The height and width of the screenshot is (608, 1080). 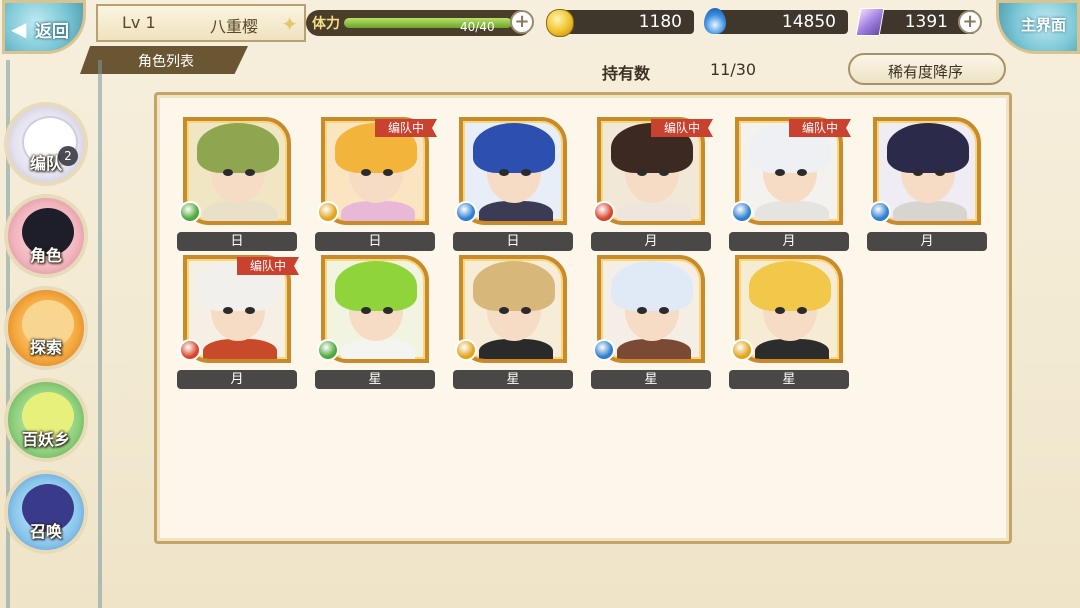 I want to click on sidebar-item-explore: 探索, so click(x=46, y=328).